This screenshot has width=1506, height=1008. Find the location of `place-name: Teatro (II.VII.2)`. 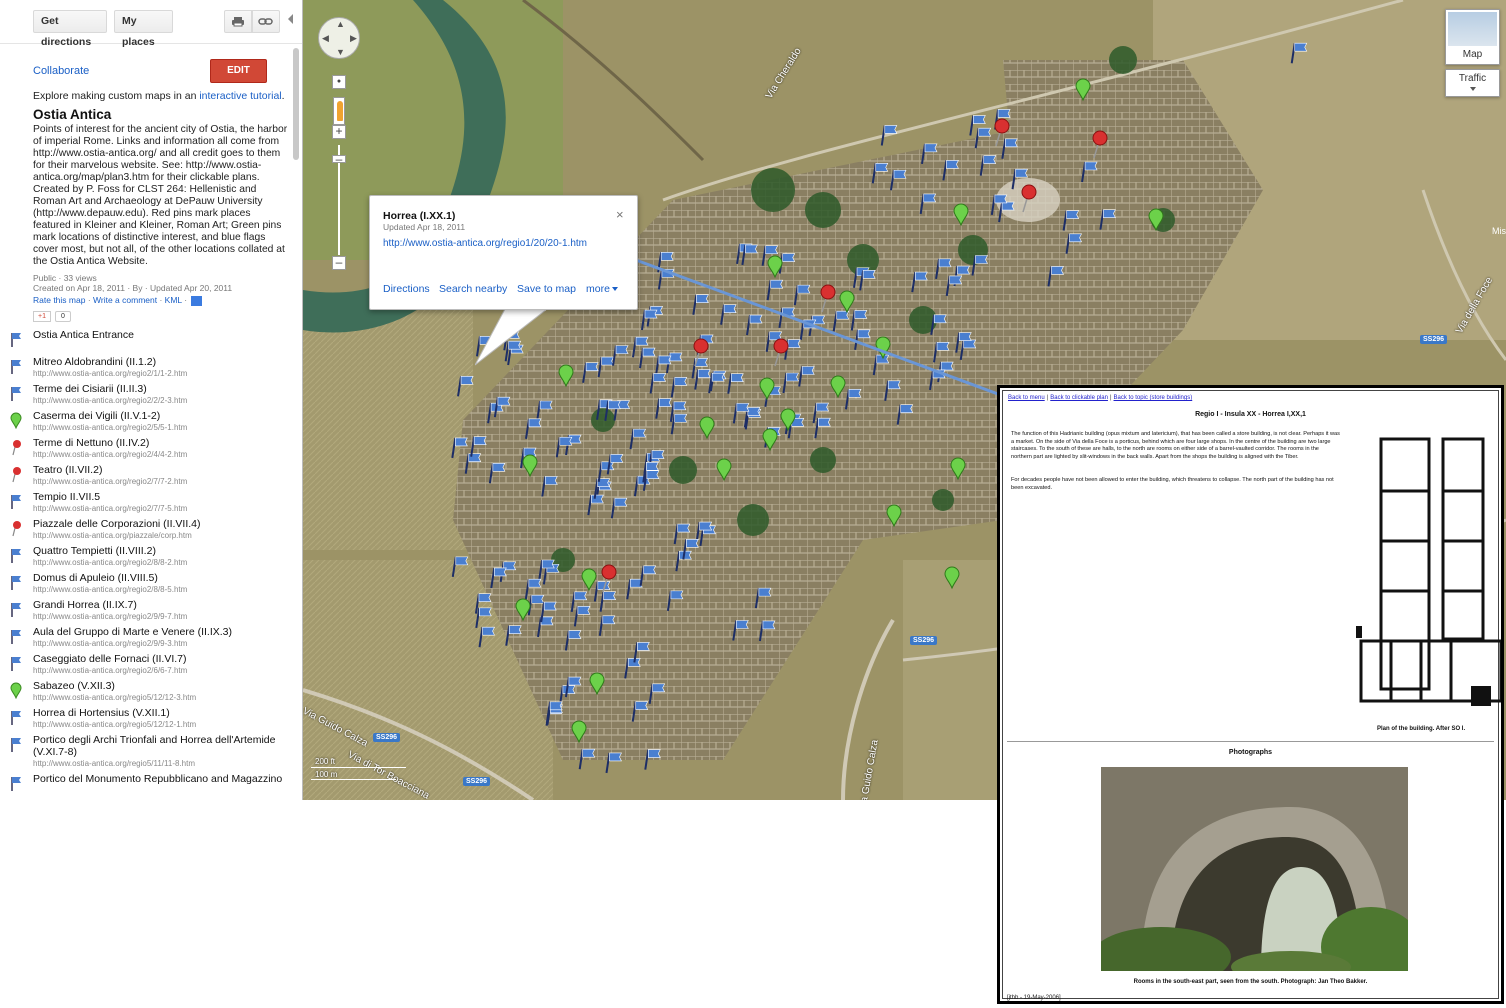

place-name: Teatro (II.VII.2) is located at coordinates (160, 470).